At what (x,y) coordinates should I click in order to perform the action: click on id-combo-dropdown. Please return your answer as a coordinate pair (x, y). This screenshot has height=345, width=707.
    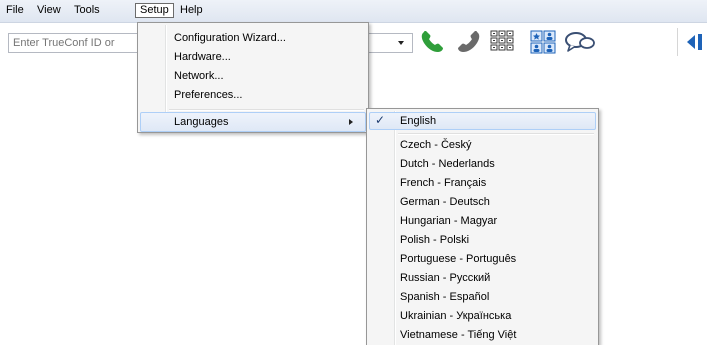
    Looking at the image, I should click on (390, 43).